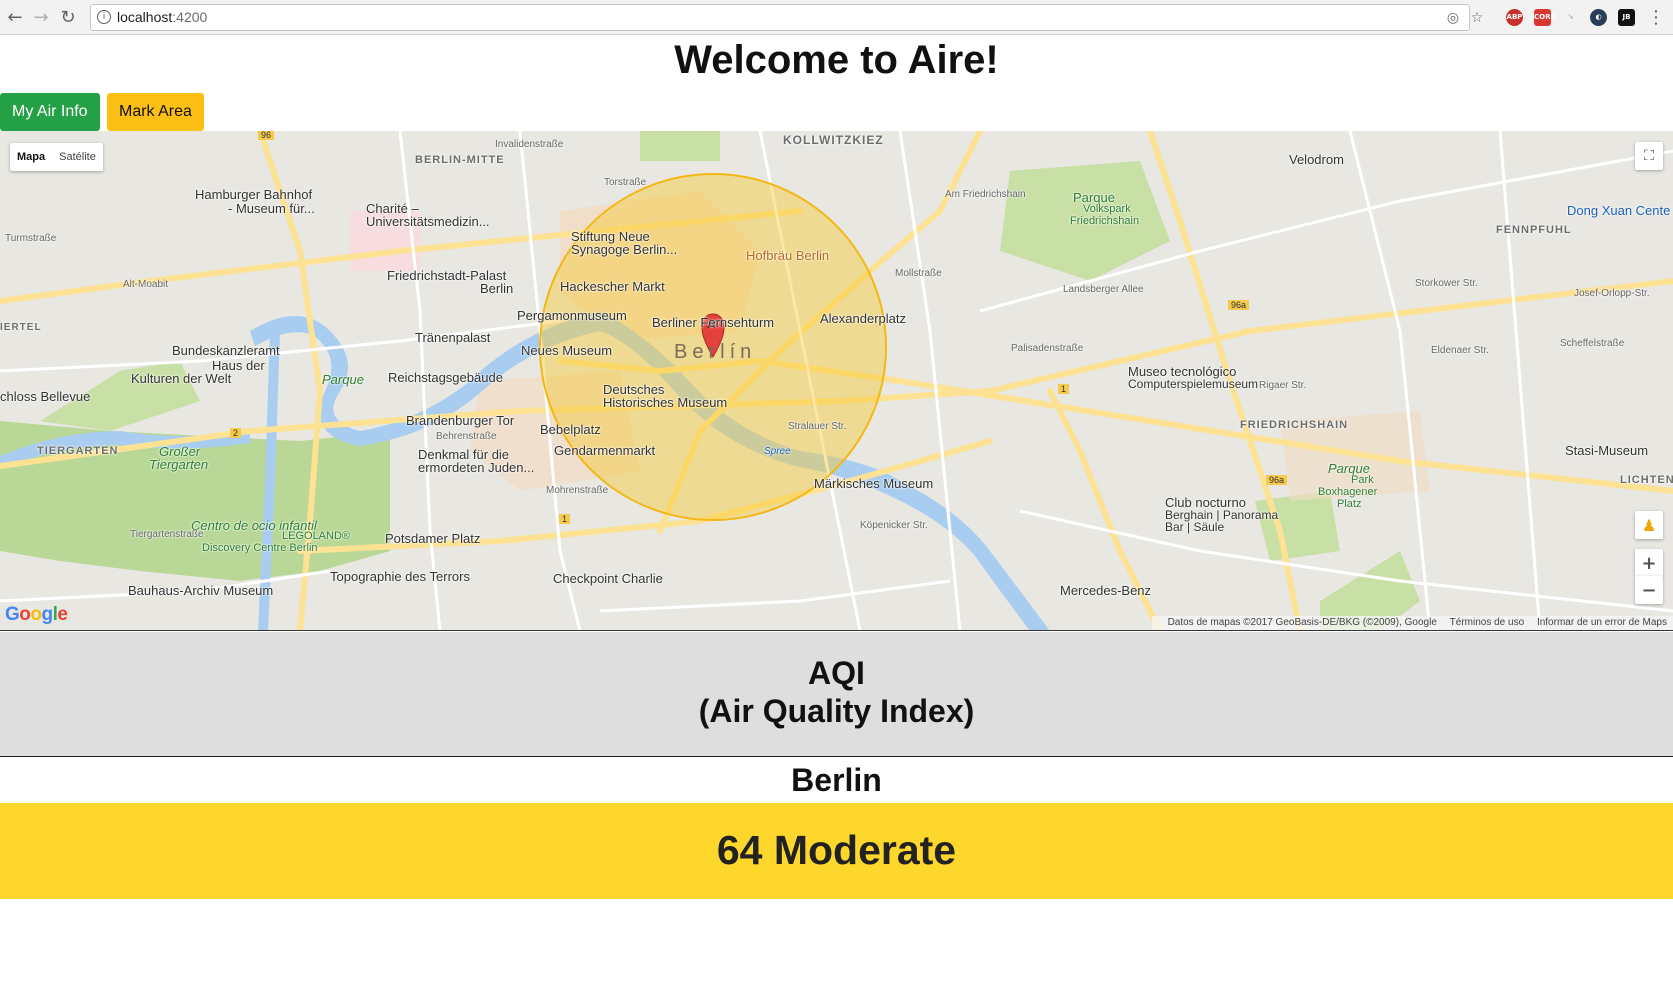 Image resolution: width=1673 pixels, height=1008 pixels. Describe the element at coordinates (21, 327) in the screenshot. I see `map-label: IERTEL` at that location.